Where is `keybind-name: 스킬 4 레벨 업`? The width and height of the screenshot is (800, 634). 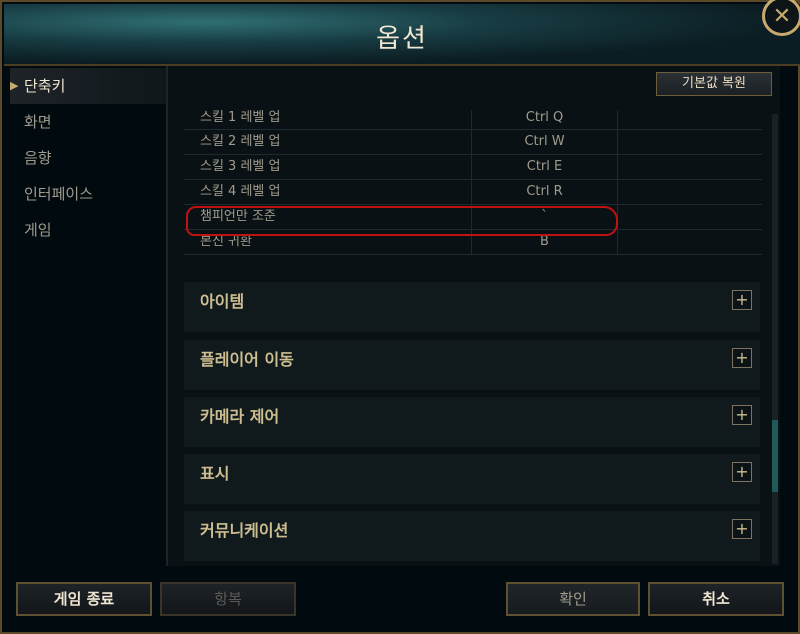 keybind-name: 스킬 4 레벨 업 is located at coordinates (328, 192).